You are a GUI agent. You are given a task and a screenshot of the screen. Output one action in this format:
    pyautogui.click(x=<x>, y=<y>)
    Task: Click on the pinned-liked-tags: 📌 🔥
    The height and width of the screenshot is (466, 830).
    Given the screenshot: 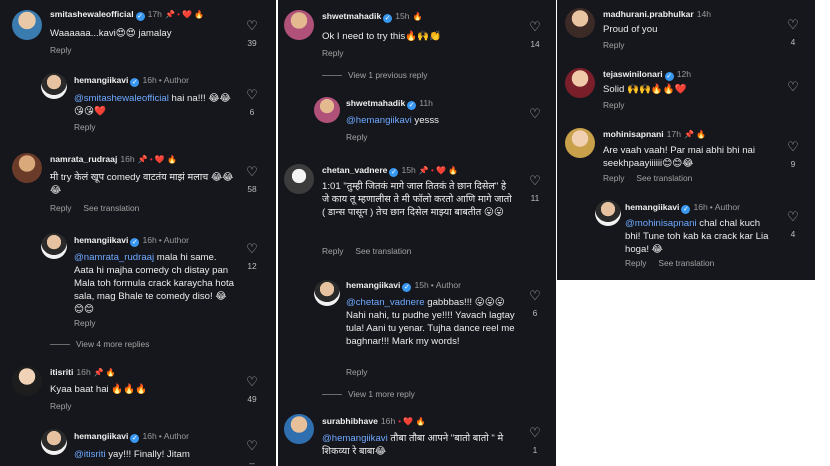 What is the action you would take?
    pyautogui.click(x=695, y=134)
    